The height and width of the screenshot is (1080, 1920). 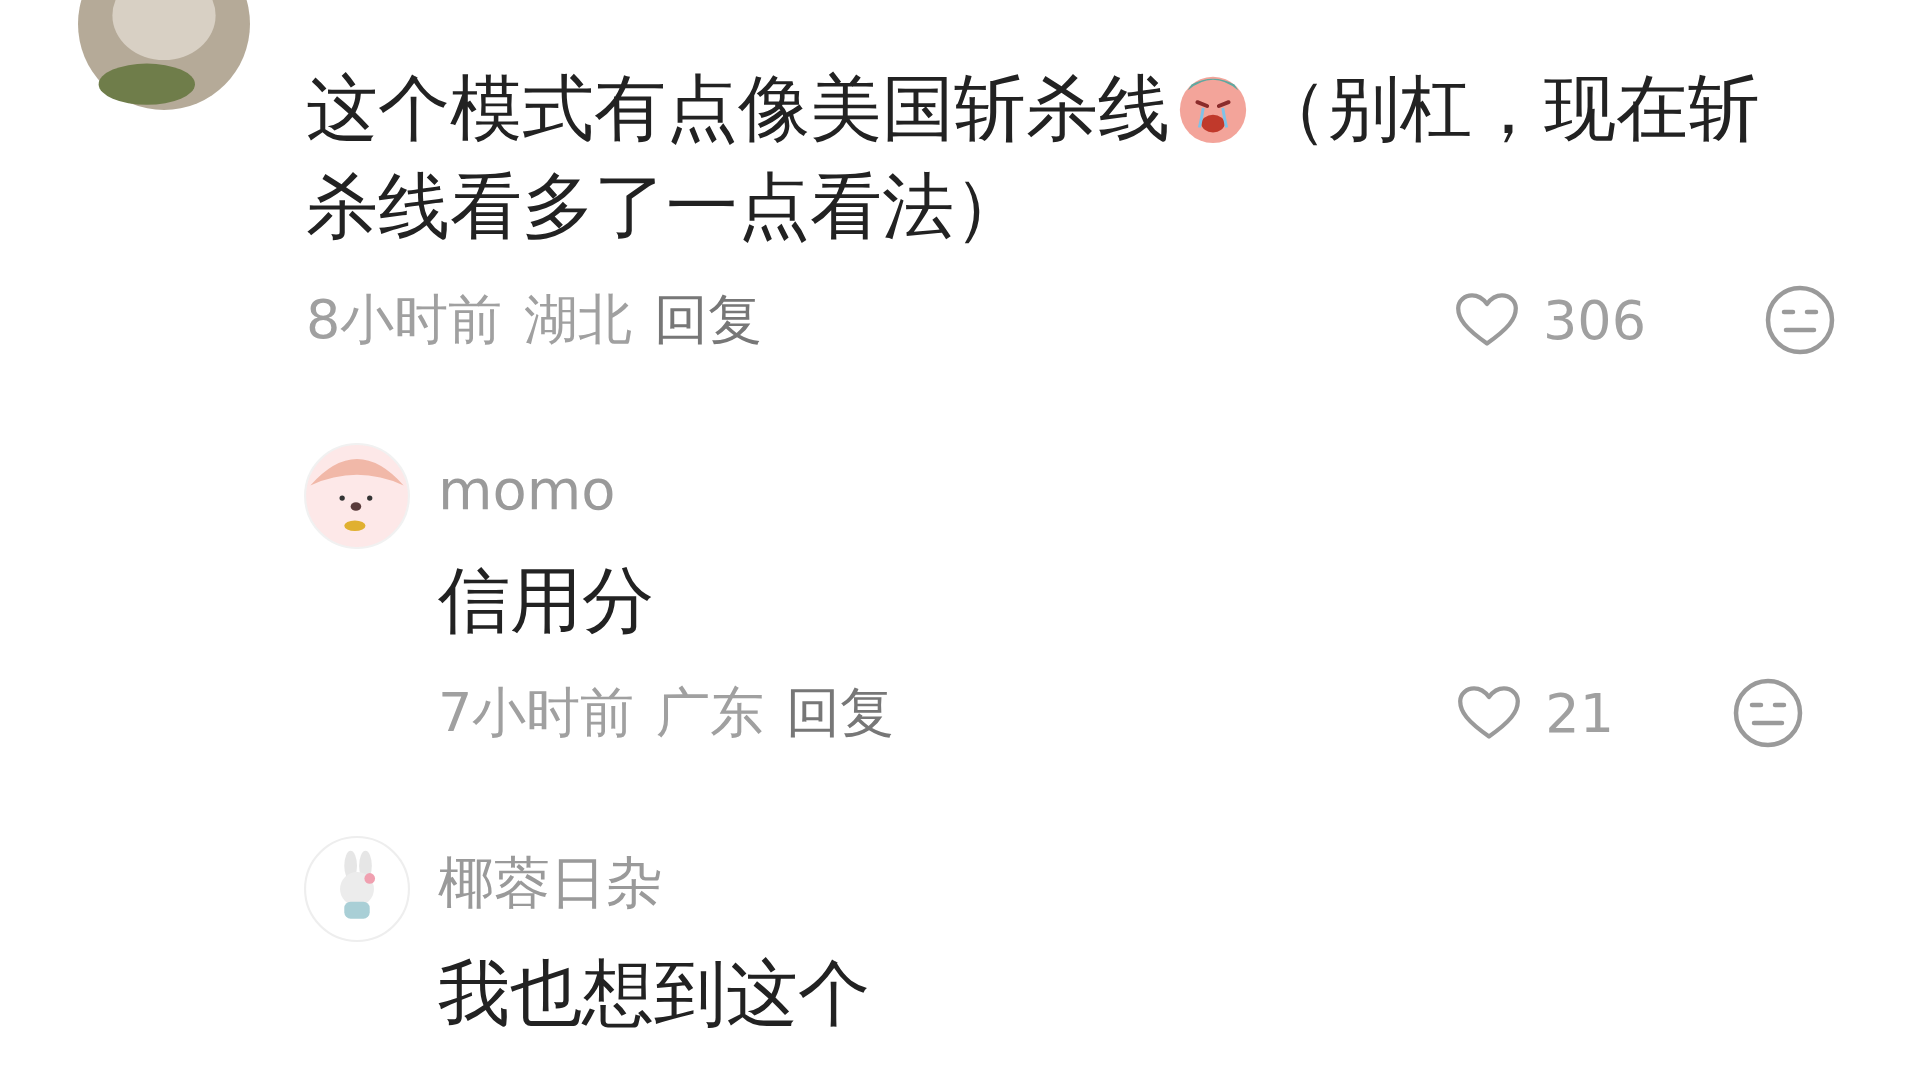 What do you see at coordinates (1579, 713) in the screenshot?
I see `like-count: 21` at bounding box center [1579, 713].